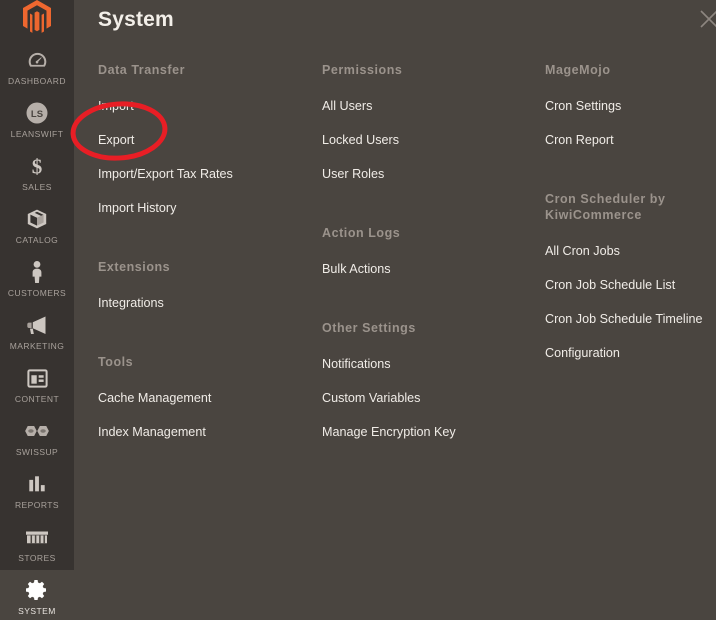  I want to click on storefront-awning-icon, so click(37, 537).